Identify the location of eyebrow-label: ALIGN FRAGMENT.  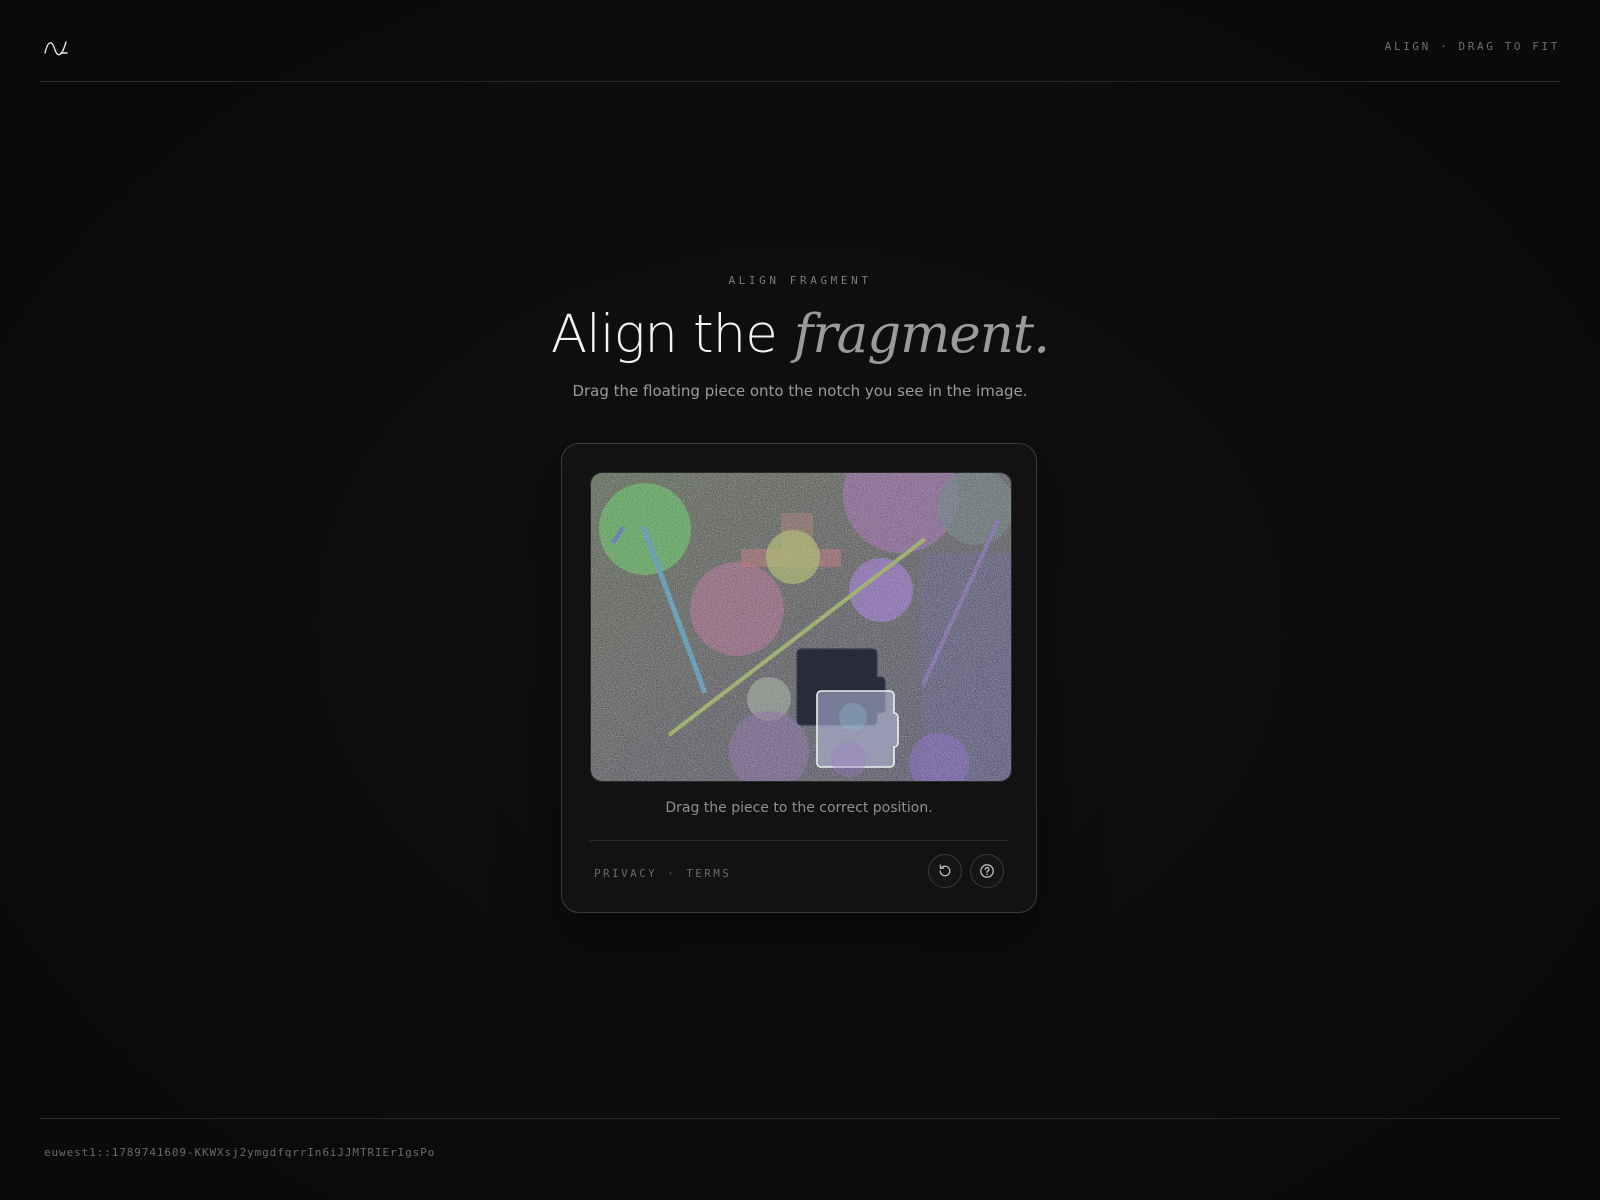
(800, 280).